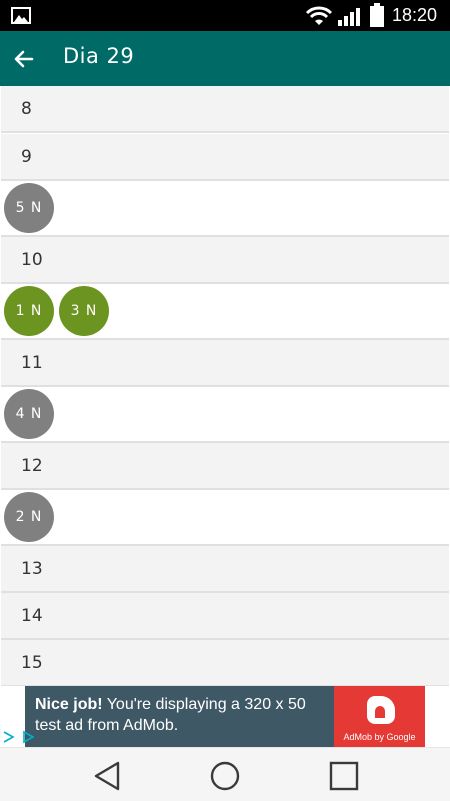 The width and height of the screenshot is (450, 801). What do you see at coordinates (32, 466) in the screenshot?
I see `hour-label: 12` at bounding box center [32, 466].